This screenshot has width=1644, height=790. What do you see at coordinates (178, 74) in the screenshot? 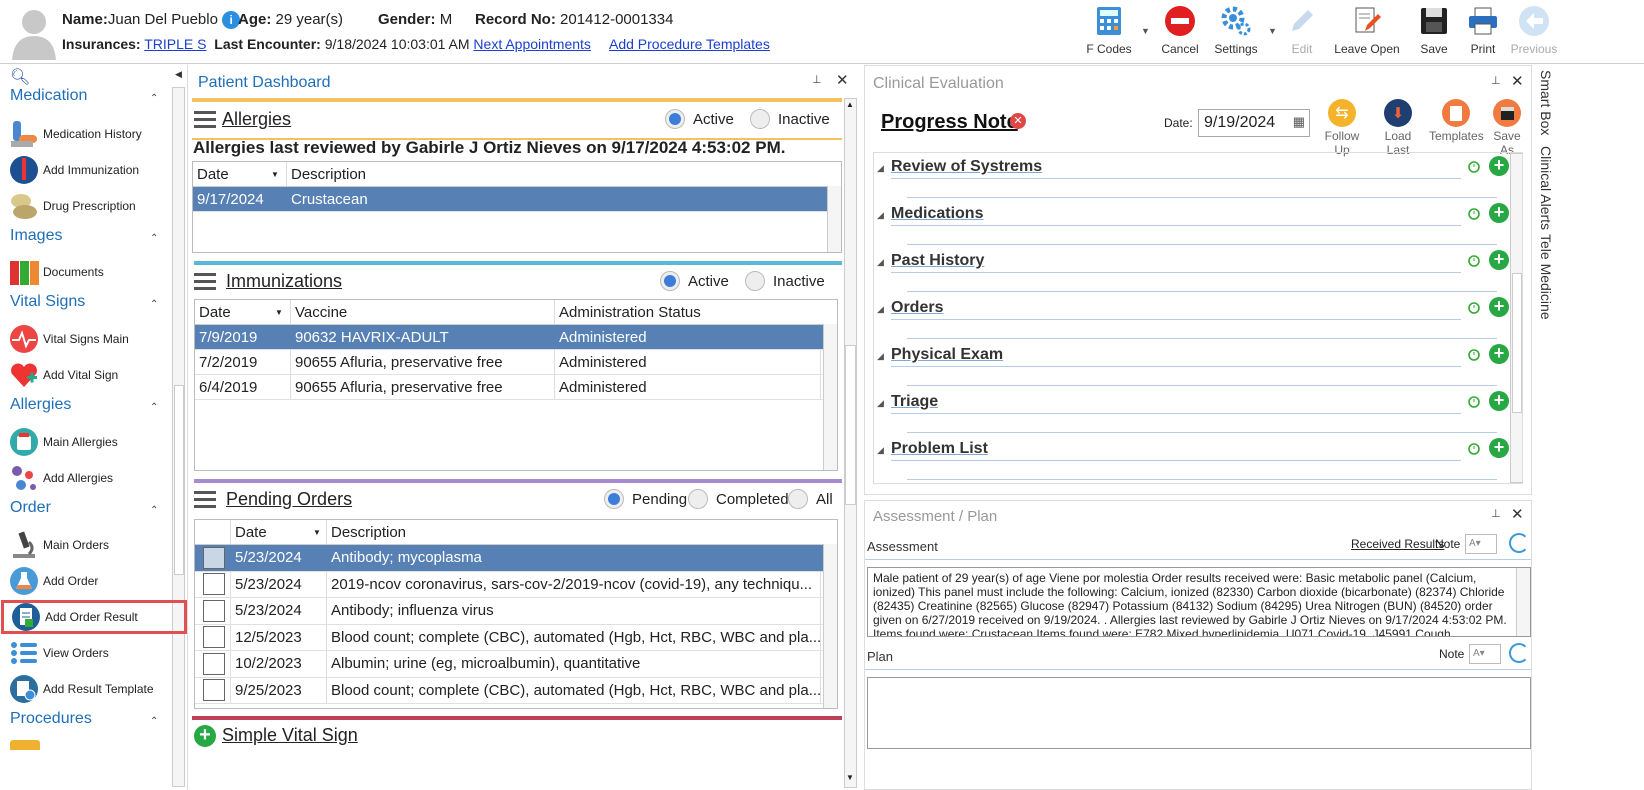
I see `collapse-panel-icon: ◀` at bounding box center [178, 74].